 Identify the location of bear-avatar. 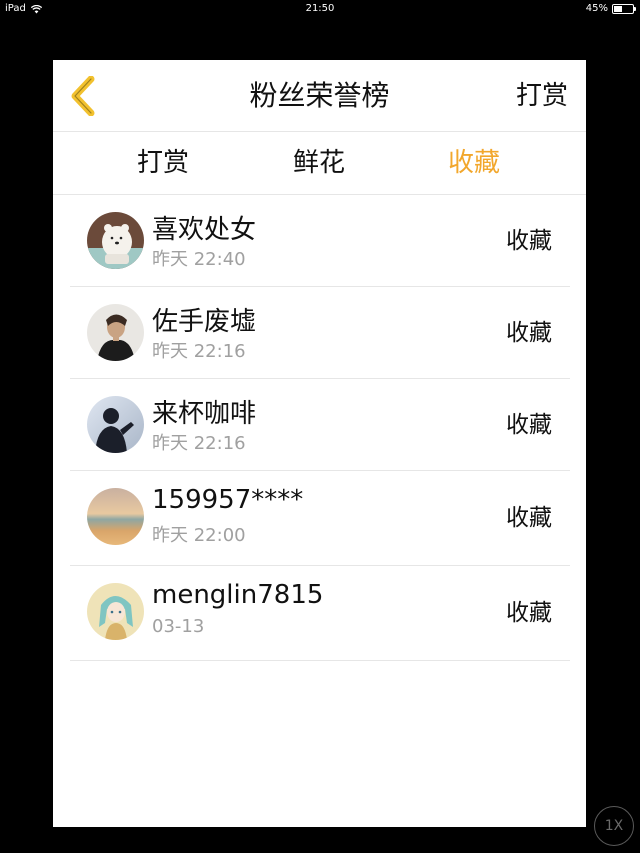
(115, 240).